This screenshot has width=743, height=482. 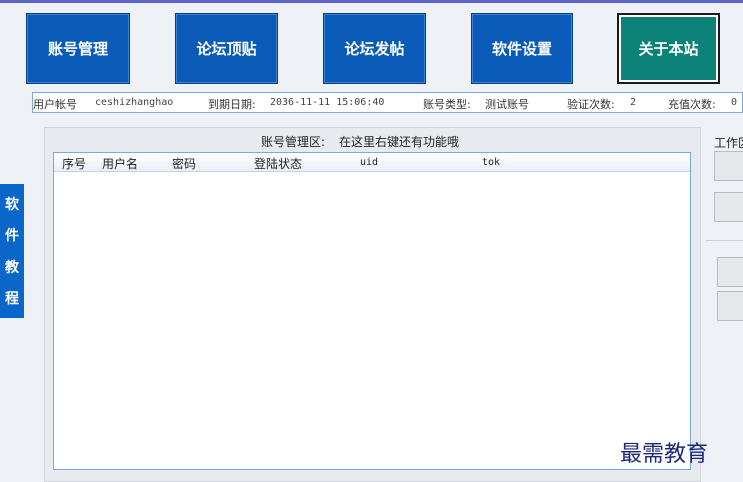 I want to click on software-tutorial-tab: 软 件 教 程, so click(x=12, y=251).